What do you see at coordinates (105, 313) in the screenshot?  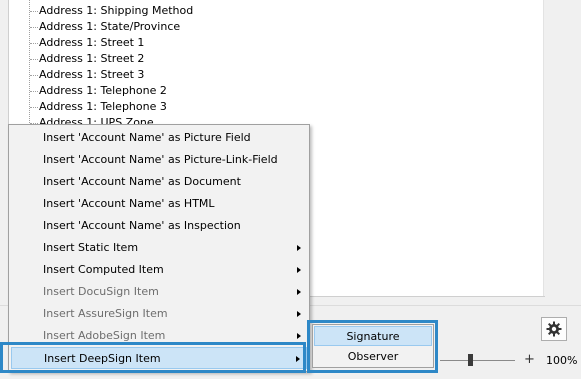 I see `menu-item-label: Insert AssureSign Item` at bounding box center [105, 313].